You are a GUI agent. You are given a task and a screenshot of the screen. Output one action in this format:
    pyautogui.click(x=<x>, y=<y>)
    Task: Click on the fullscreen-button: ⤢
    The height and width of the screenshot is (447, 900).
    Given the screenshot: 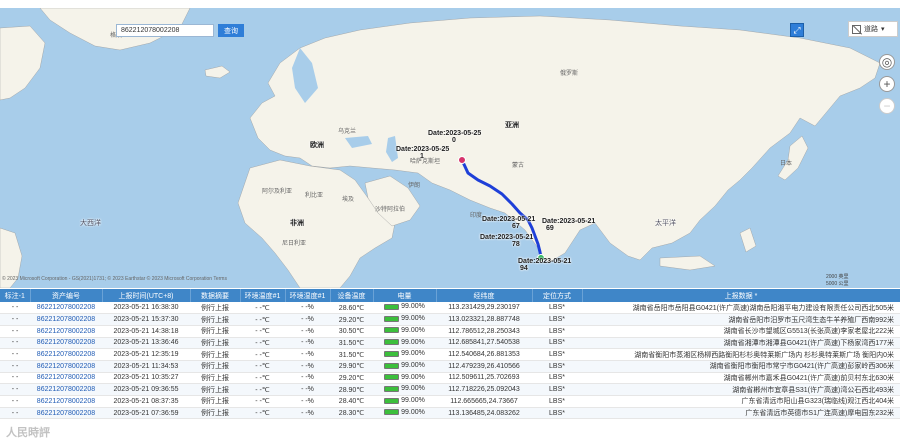 What is the action you would take?
    pyautogui.click(x=797, y=30)
    